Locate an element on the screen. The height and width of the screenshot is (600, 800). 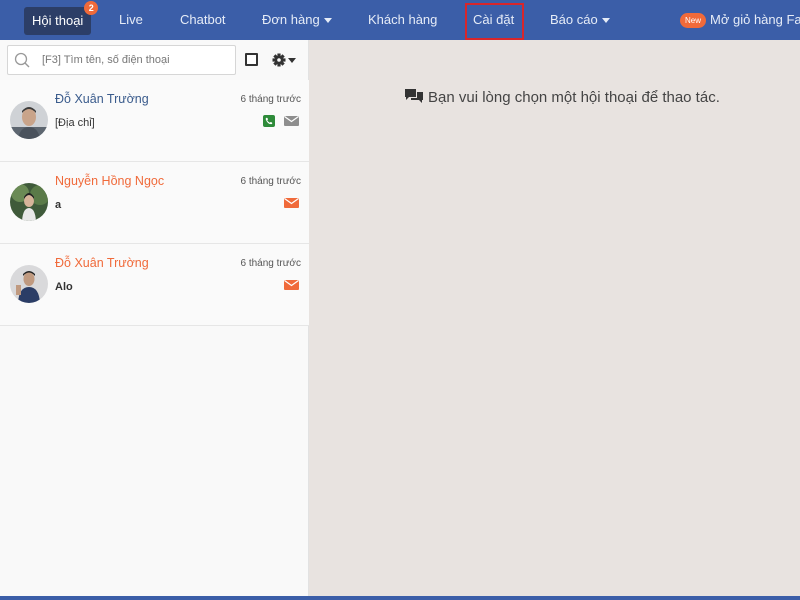
tab-reports-label: Báo cáo is located at coordinates (574, 19).